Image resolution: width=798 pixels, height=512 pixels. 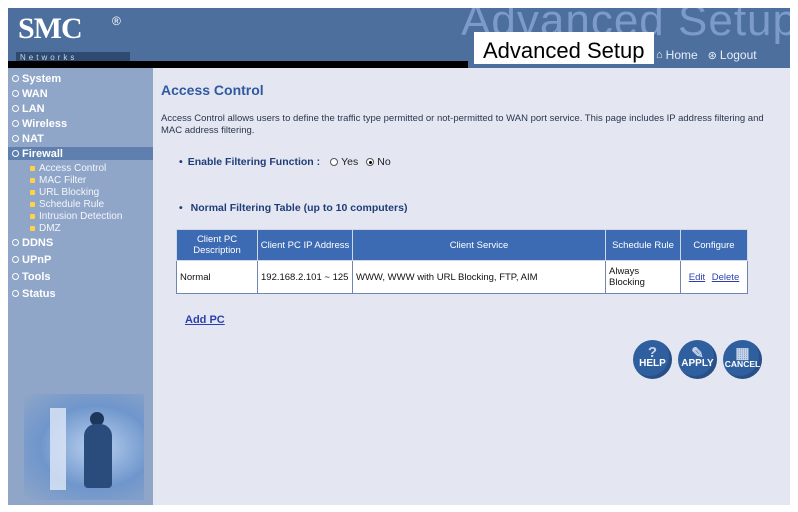 What do you see at coordinates (72, 204) in the screenshot?
I see `sidebar-subitem-label: Schedule Rule` at bounding box center [72, 204].